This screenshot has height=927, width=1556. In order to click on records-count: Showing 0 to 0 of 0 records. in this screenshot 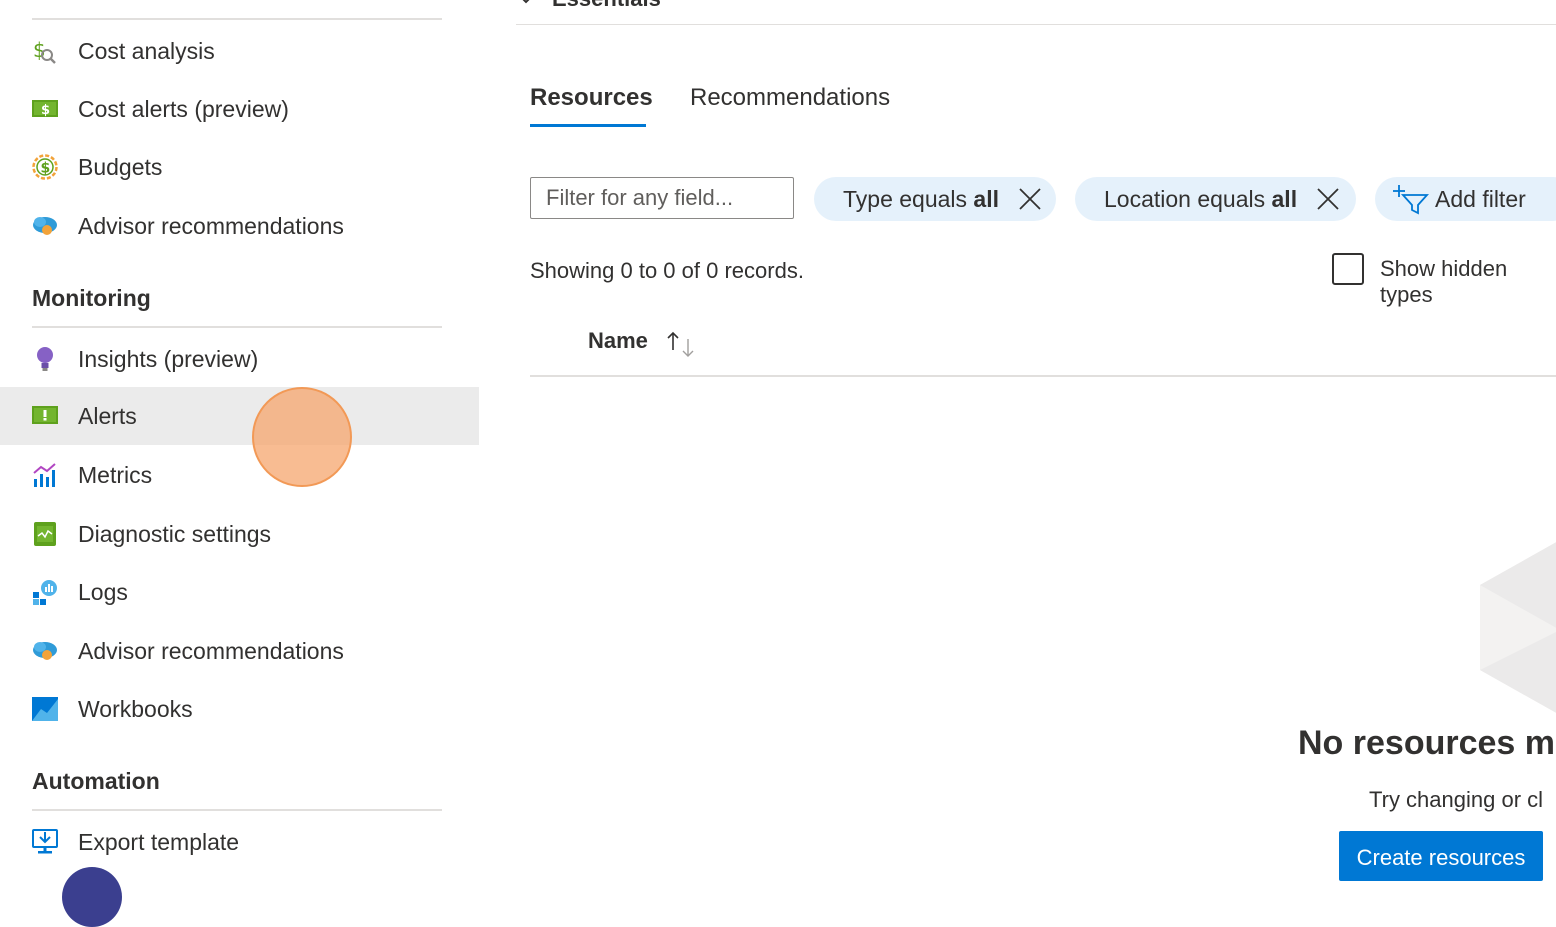, I will do `click(667, 270)`.